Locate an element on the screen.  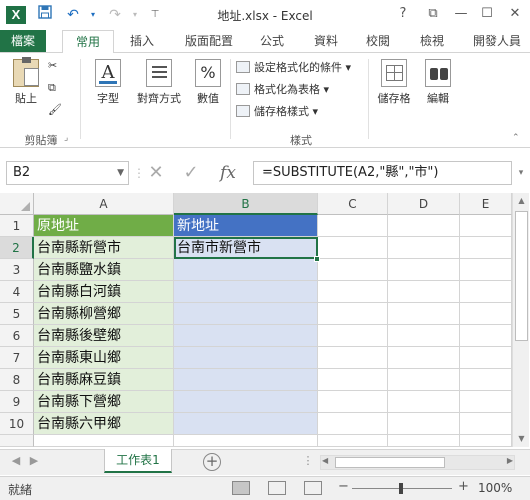
cell-e3 is located at coordinates (486, 270).